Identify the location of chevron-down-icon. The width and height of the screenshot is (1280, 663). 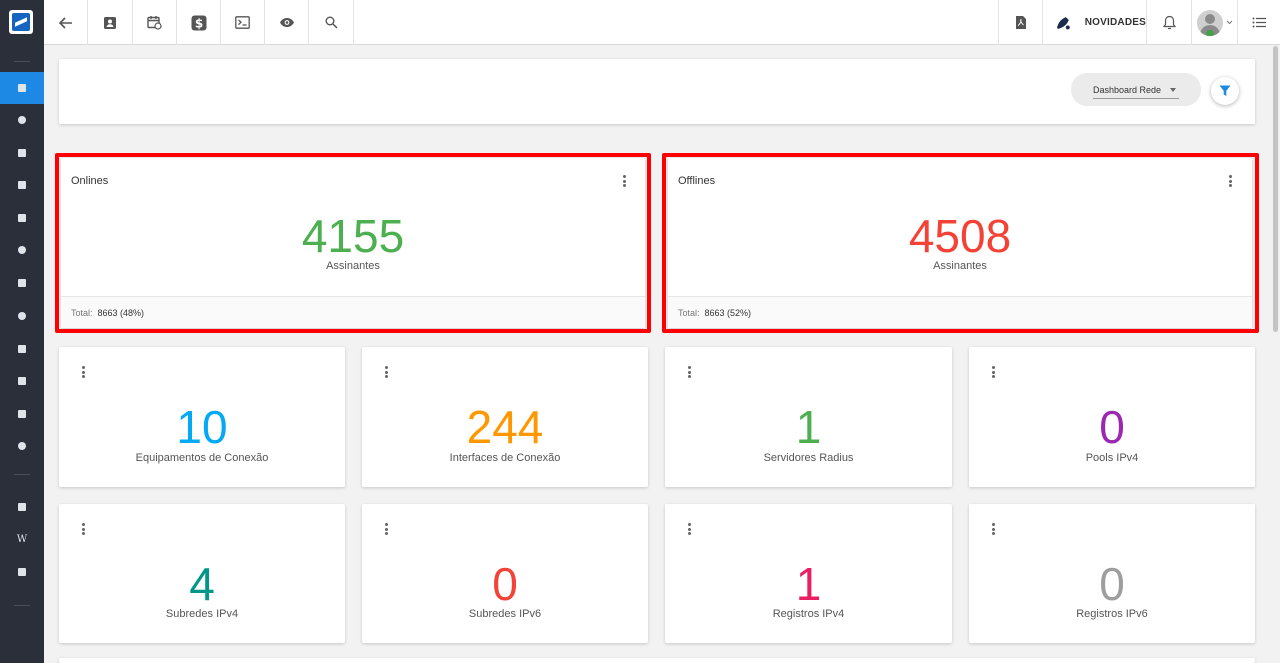
(1229, 22).